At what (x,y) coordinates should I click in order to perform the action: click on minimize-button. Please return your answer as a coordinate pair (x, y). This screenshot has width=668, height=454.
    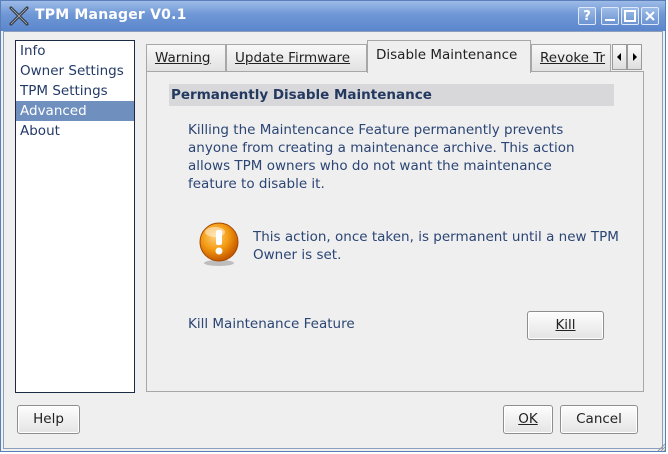
    Looking at the image, I should click on (610, 16).